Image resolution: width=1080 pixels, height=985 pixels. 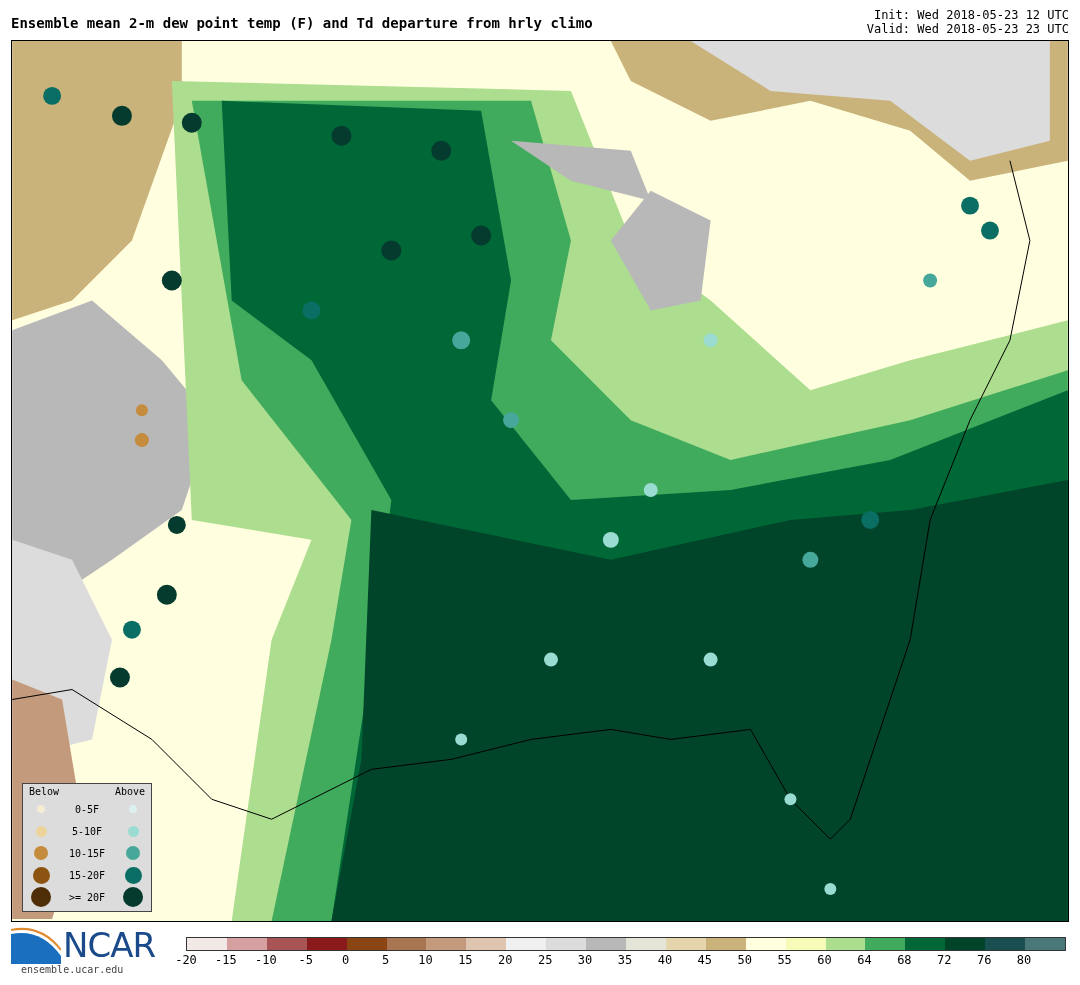 I want to click on colorbar-tick-label: 72, so click(x=944, y=960).